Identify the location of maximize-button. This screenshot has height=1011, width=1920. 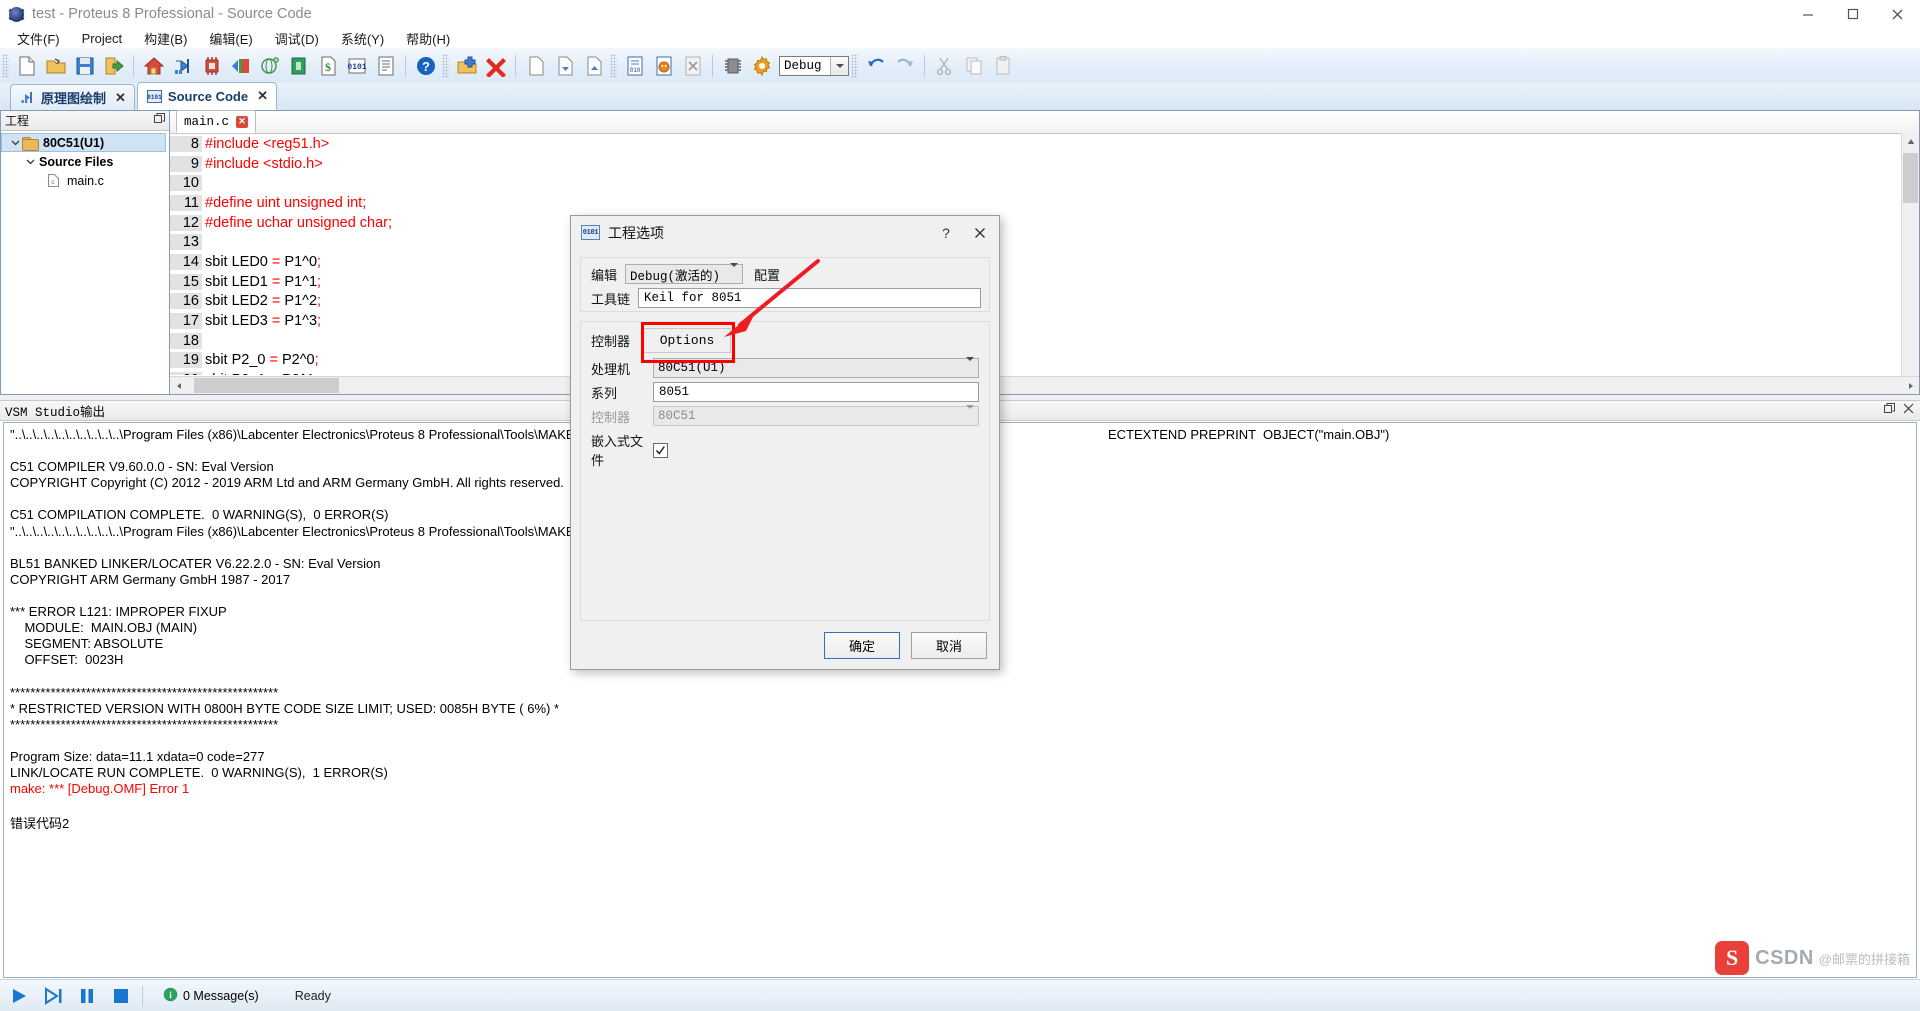
(1852, 14).